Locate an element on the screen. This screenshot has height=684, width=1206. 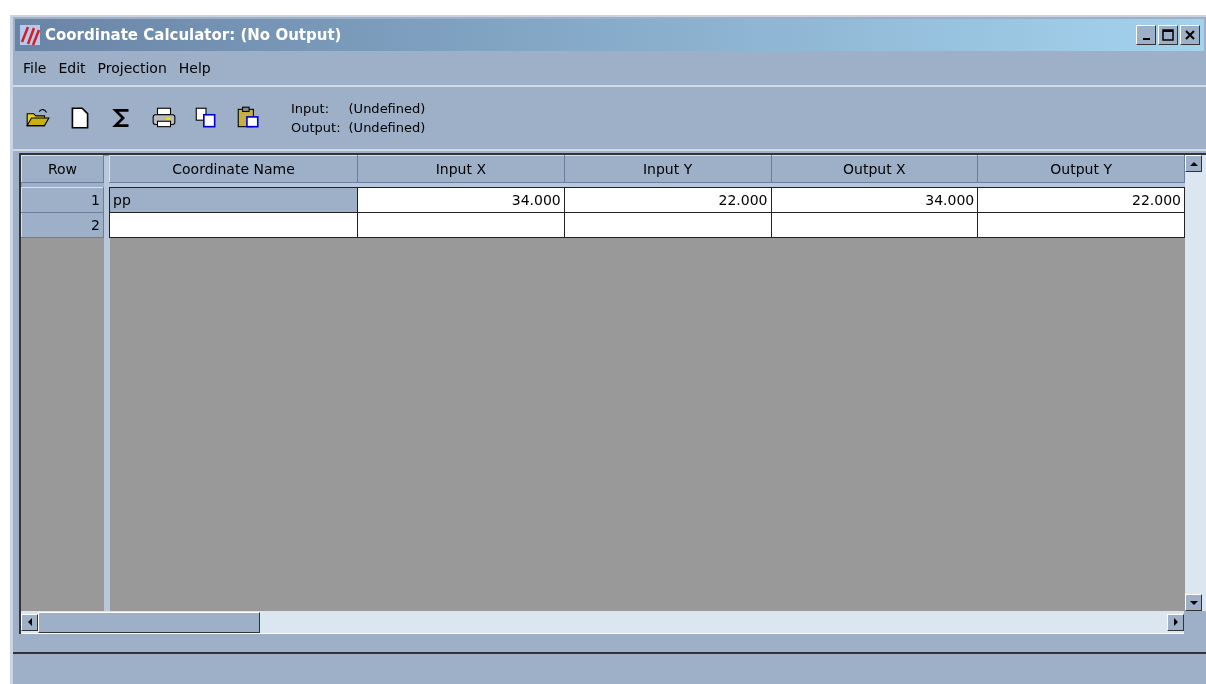
info-label: Output: is located at coordinates (316, 128).